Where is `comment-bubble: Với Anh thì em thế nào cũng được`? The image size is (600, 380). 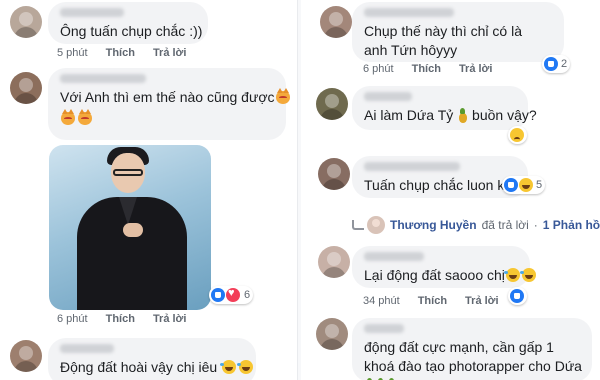
comment-bubble: Với Anh thì em thế nào cũng được is located at coordinates (169, 104).